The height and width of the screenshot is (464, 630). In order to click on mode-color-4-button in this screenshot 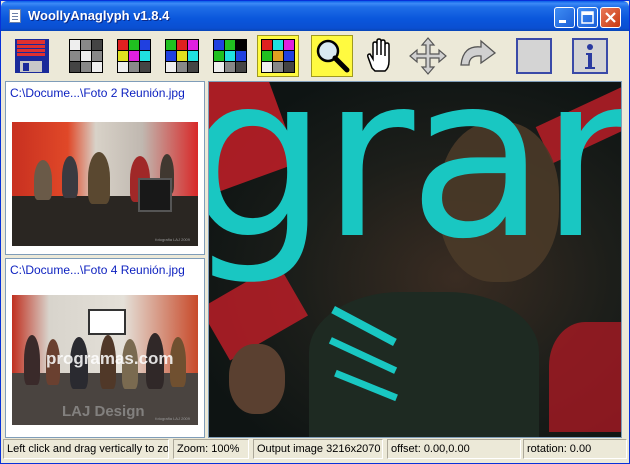, I will do `click(278, 56)`.